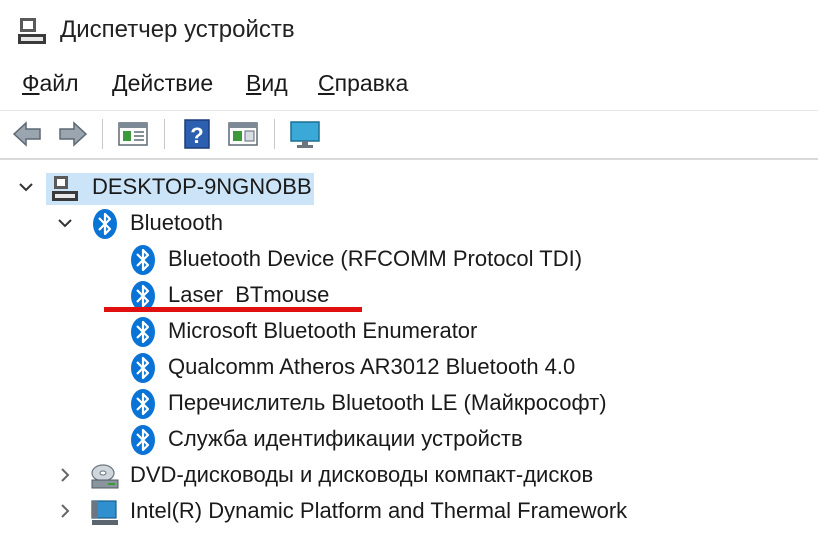  Describe the element at coordinates (104, 512) in the screenshot. I see `system-device-icon` at that location.